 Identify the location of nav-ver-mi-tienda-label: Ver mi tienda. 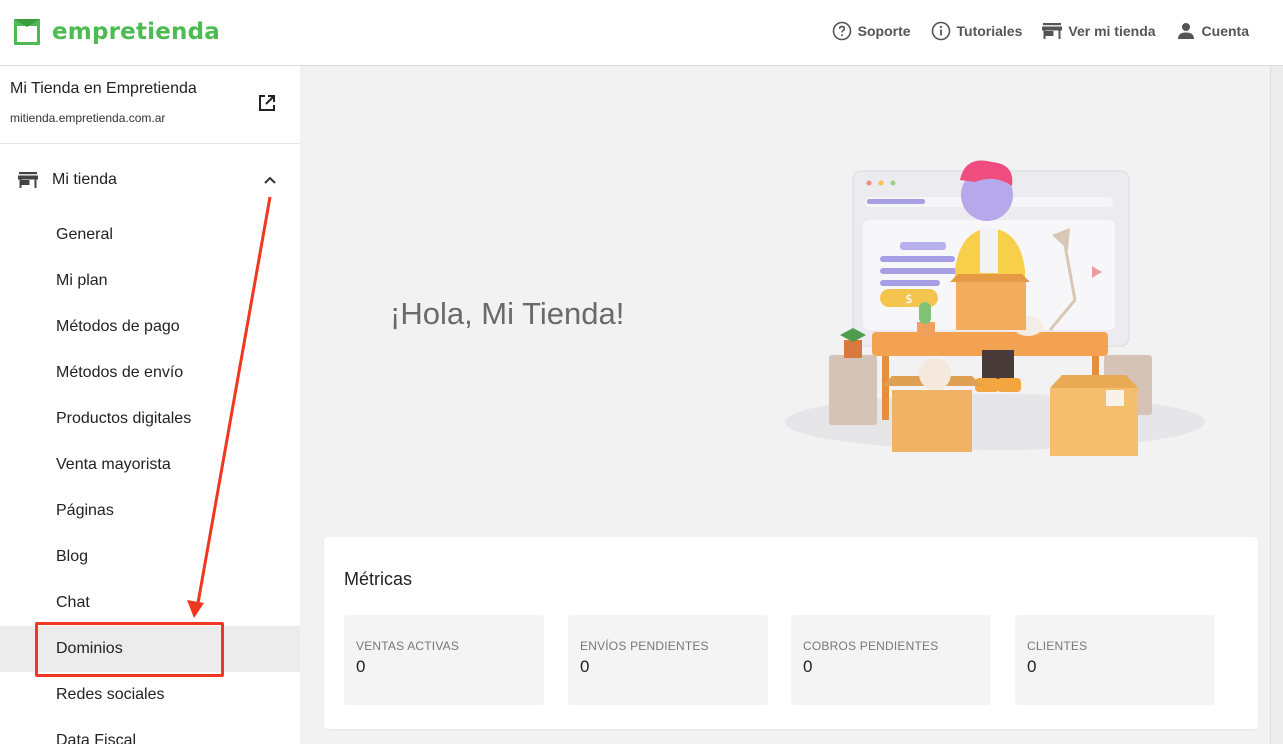
(1112, 31).